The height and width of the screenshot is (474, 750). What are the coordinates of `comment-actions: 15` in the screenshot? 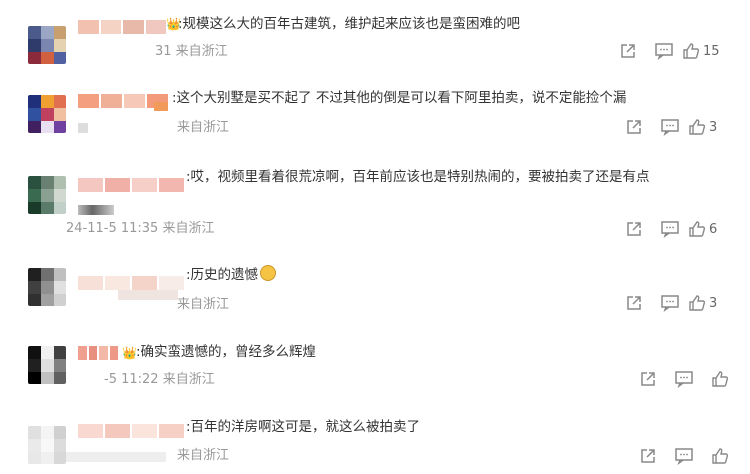 It's located at (668, 51).